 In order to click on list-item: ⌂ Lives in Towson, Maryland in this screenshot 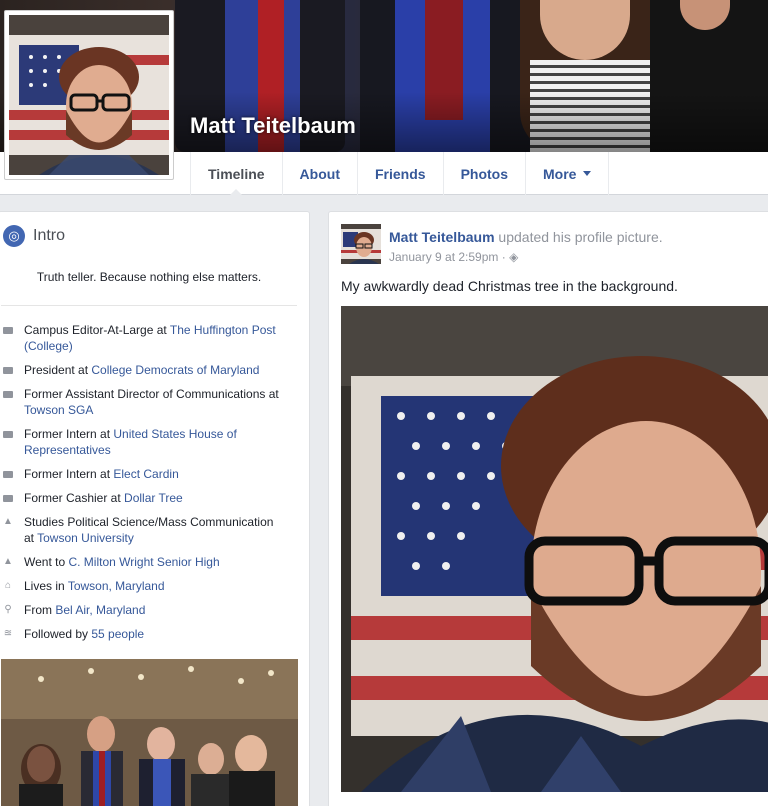, I will do `click(149, 586)`.